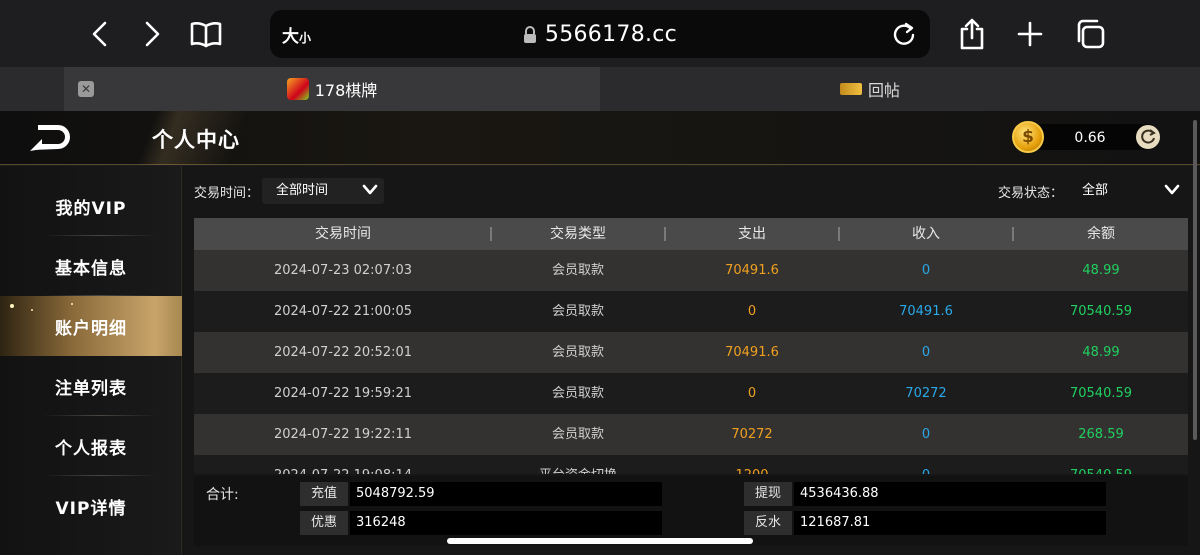  I want to click on book-icon, so click(206, 35).